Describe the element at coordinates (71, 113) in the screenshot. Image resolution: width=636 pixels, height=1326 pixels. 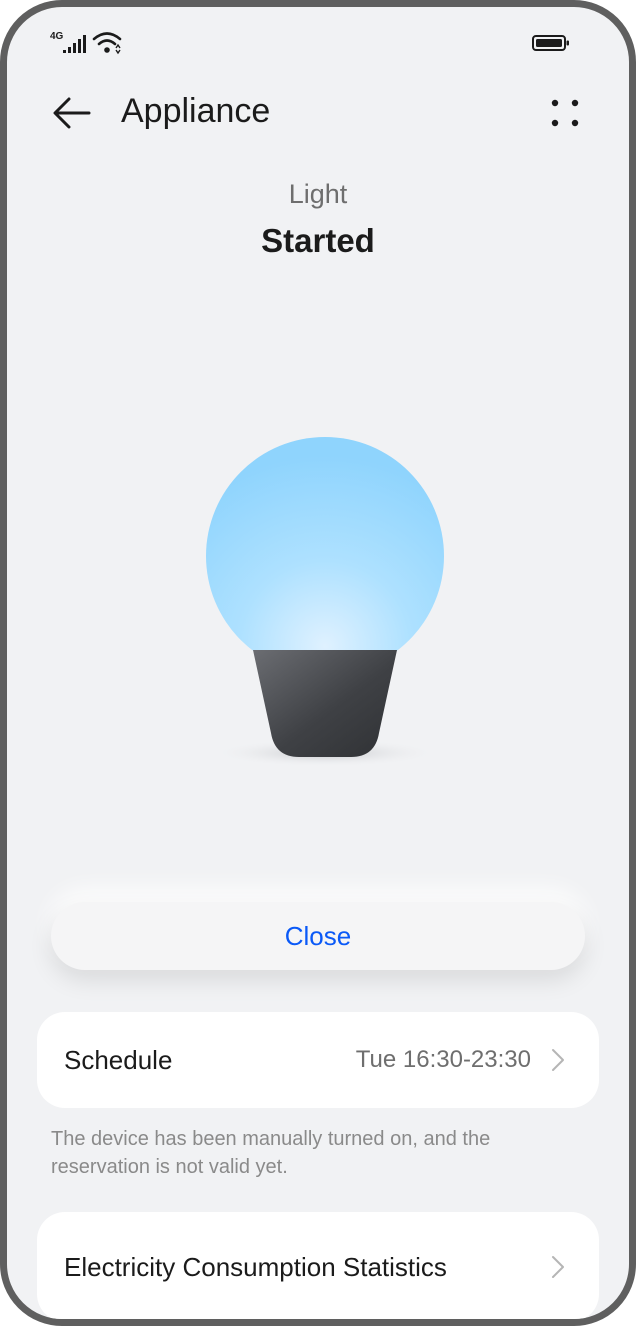
I see `arrow-left-icon` at that location.